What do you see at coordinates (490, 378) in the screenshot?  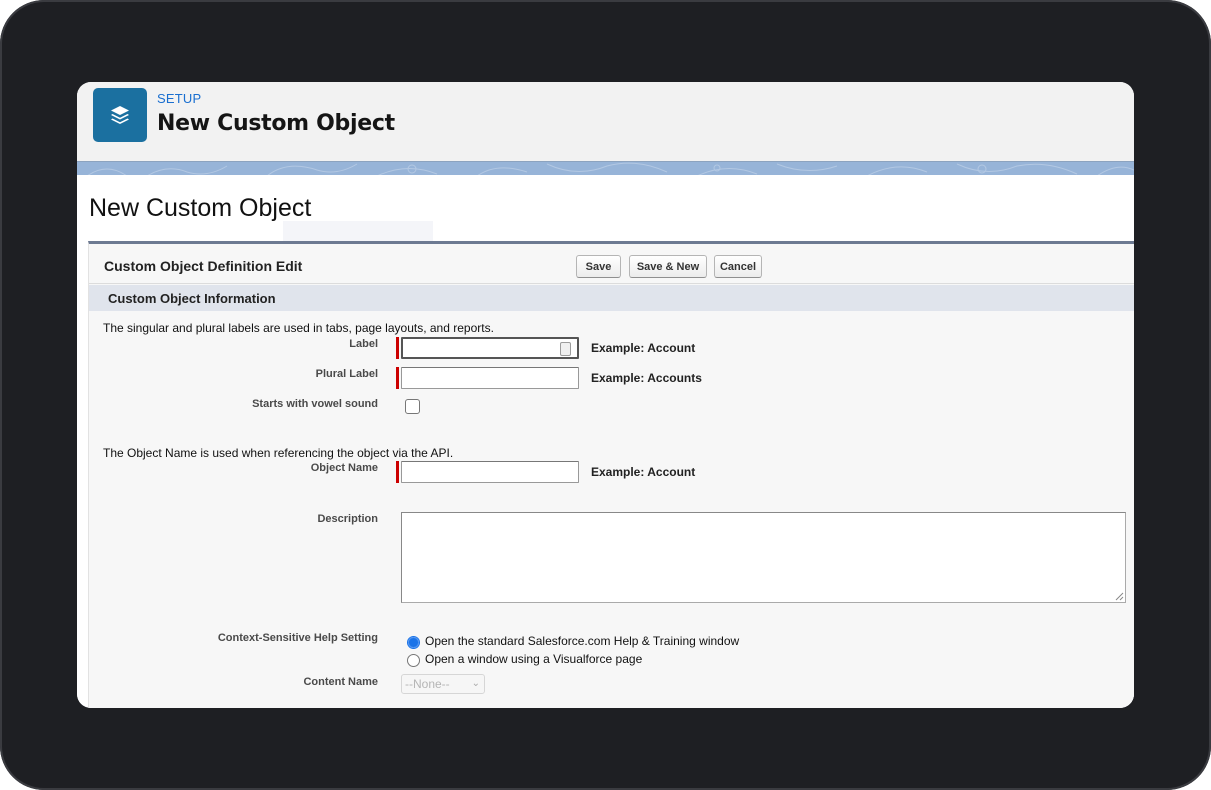 I see `plural-label-input` at bounding box center [490, 378].